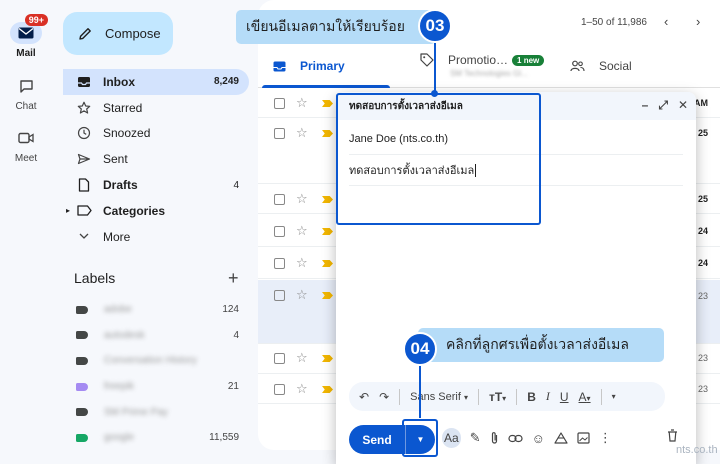  Describe the element at coordinates (672, 435) in the screenshot. I see `discard-draft-icon` at that location.